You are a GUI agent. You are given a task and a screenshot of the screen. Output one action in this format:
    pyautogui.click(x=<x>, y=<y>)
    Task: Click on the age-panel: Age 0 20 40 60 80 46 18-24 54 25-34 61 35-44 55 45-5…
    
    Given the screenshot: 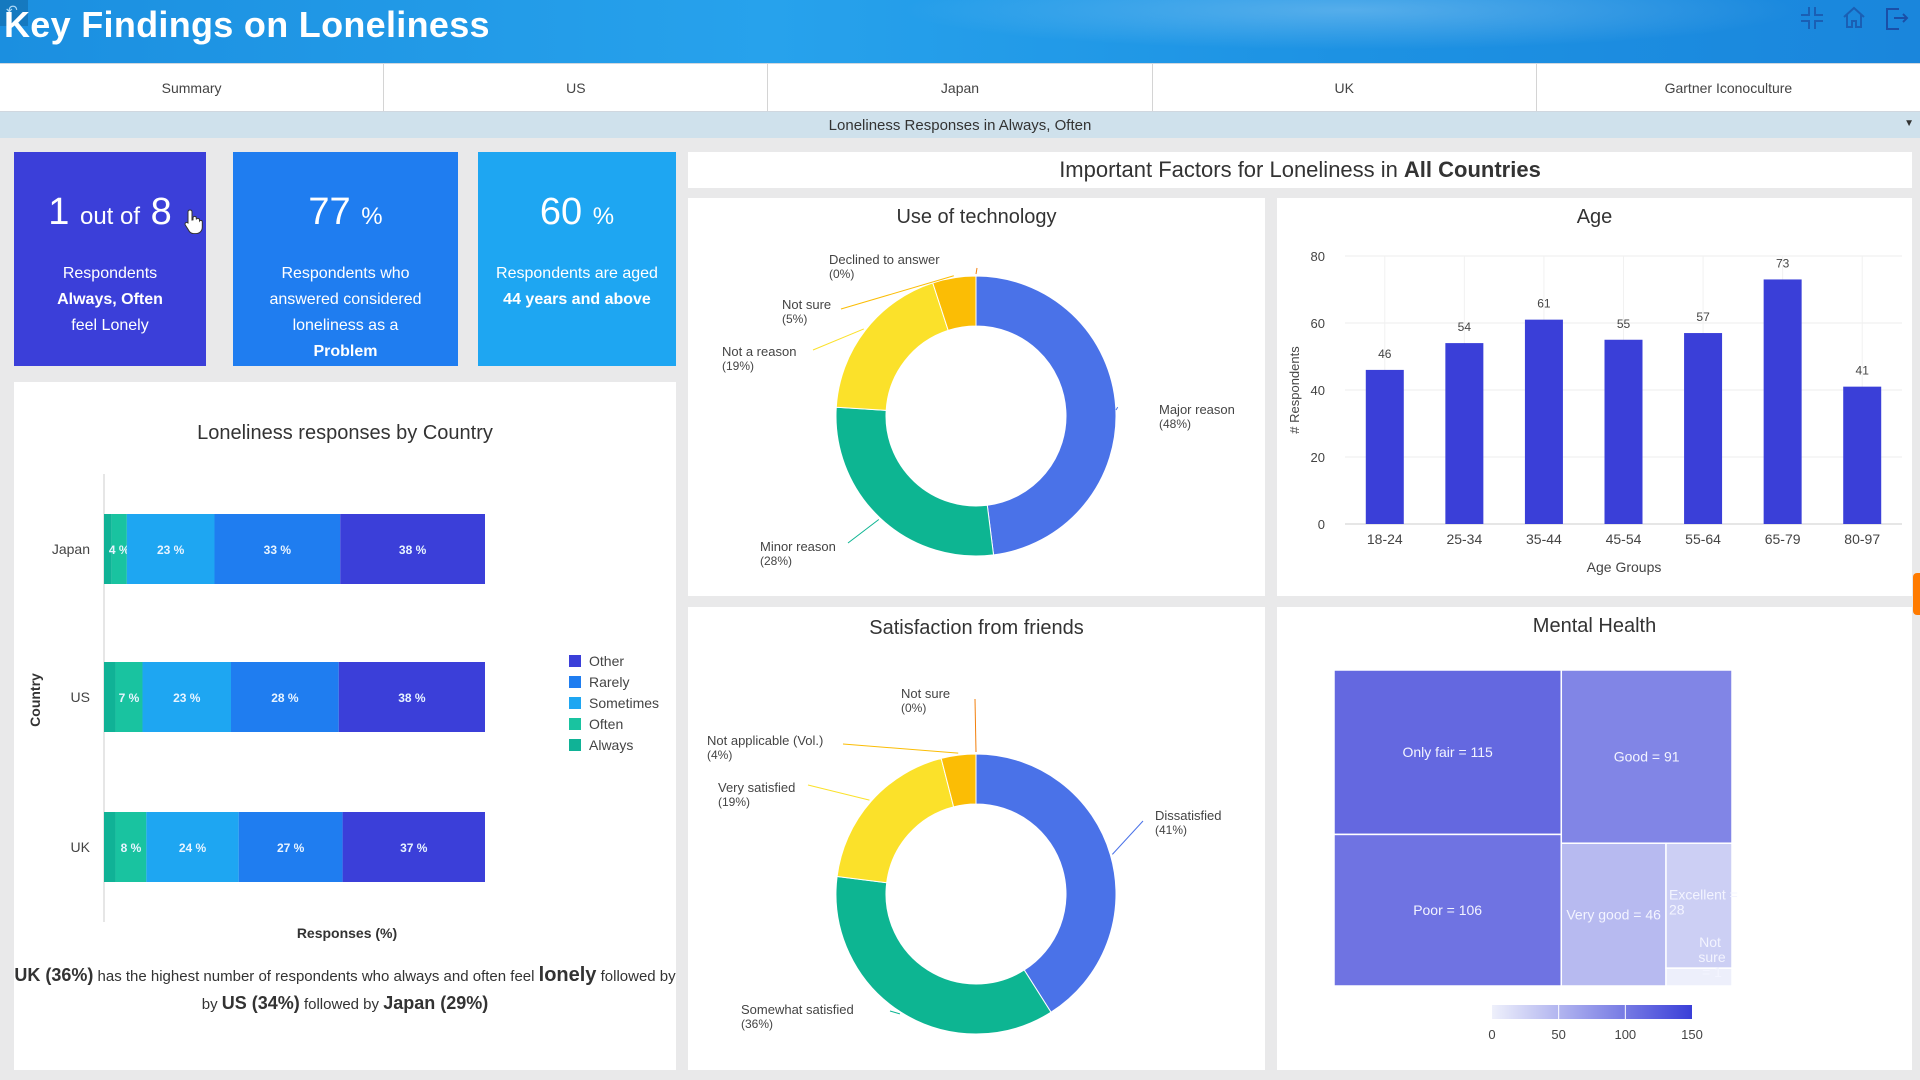 What is the action you would take?
    pyautogui.click(x=1594, y=397)
    